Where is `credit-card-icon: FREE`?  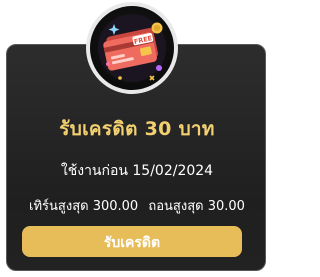
credit-card-icon: FREE is located at coordinates (132, 48).